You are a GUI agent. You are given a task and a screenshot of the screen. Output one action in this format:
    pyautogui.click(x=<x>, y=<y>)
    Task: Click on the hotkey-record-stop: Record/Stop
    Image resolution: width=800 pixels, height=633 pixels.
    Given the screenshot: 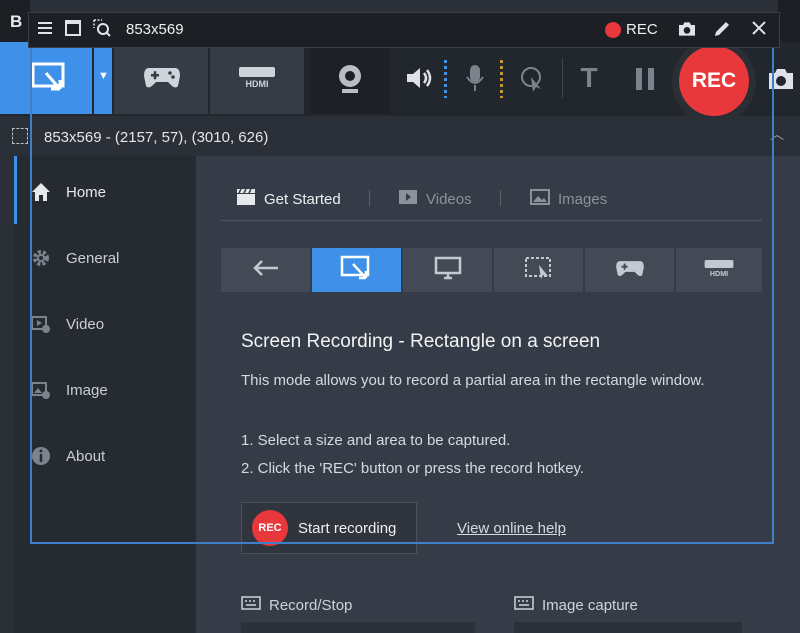 What is the action you would take?
    pyautogui.click(x=296, y=605)
    